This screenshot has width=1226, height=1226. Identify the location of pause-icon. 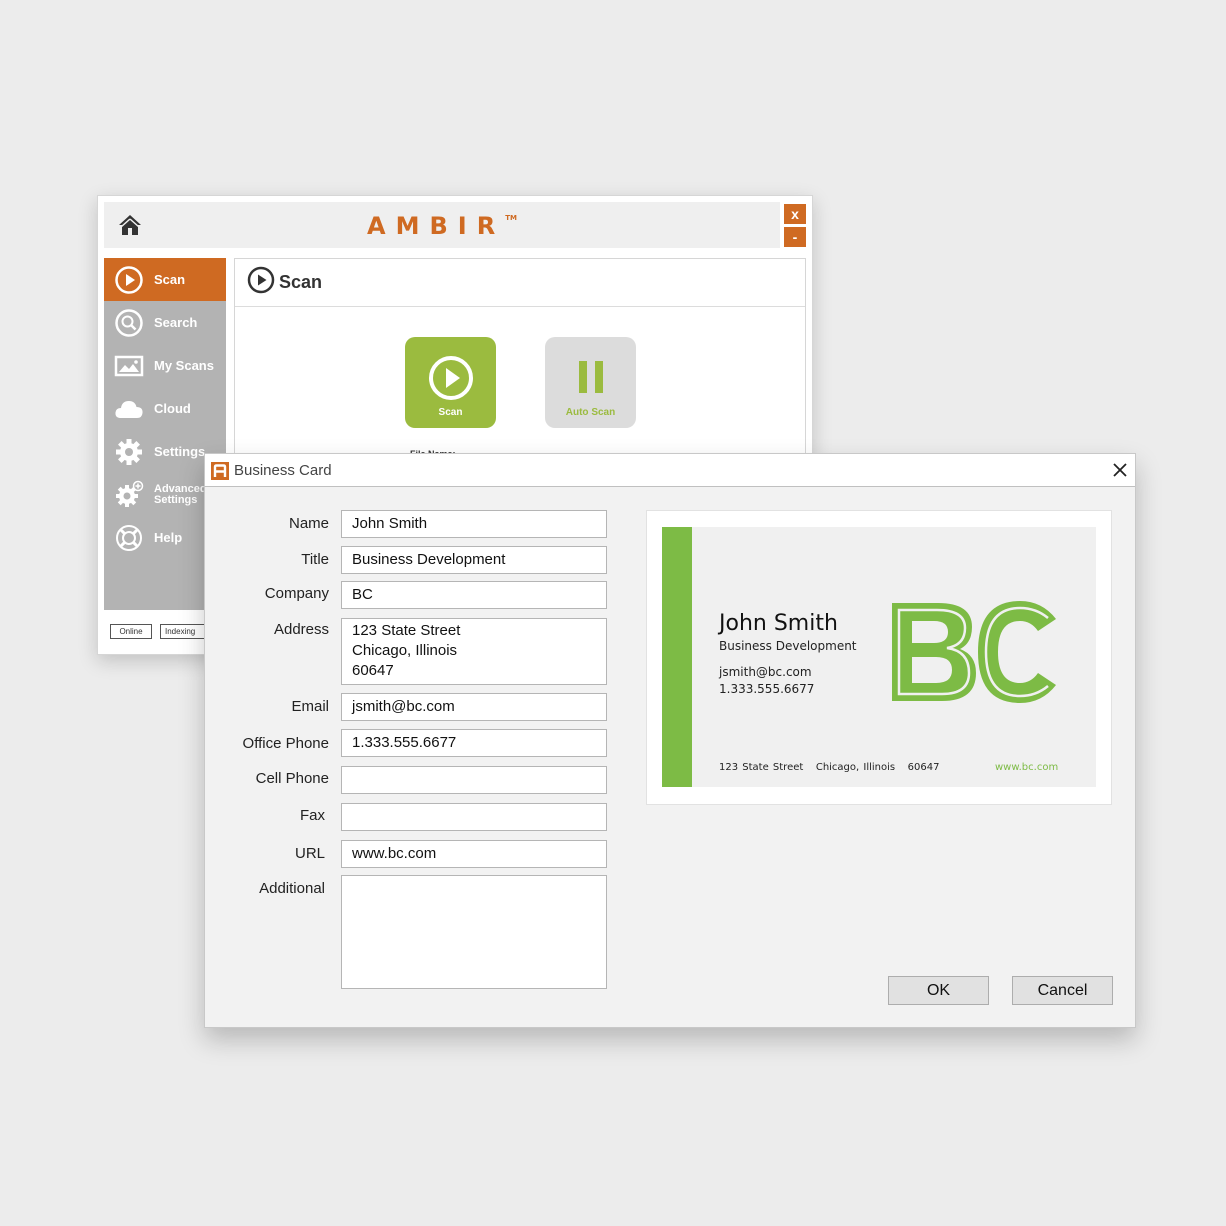
(590, 377).